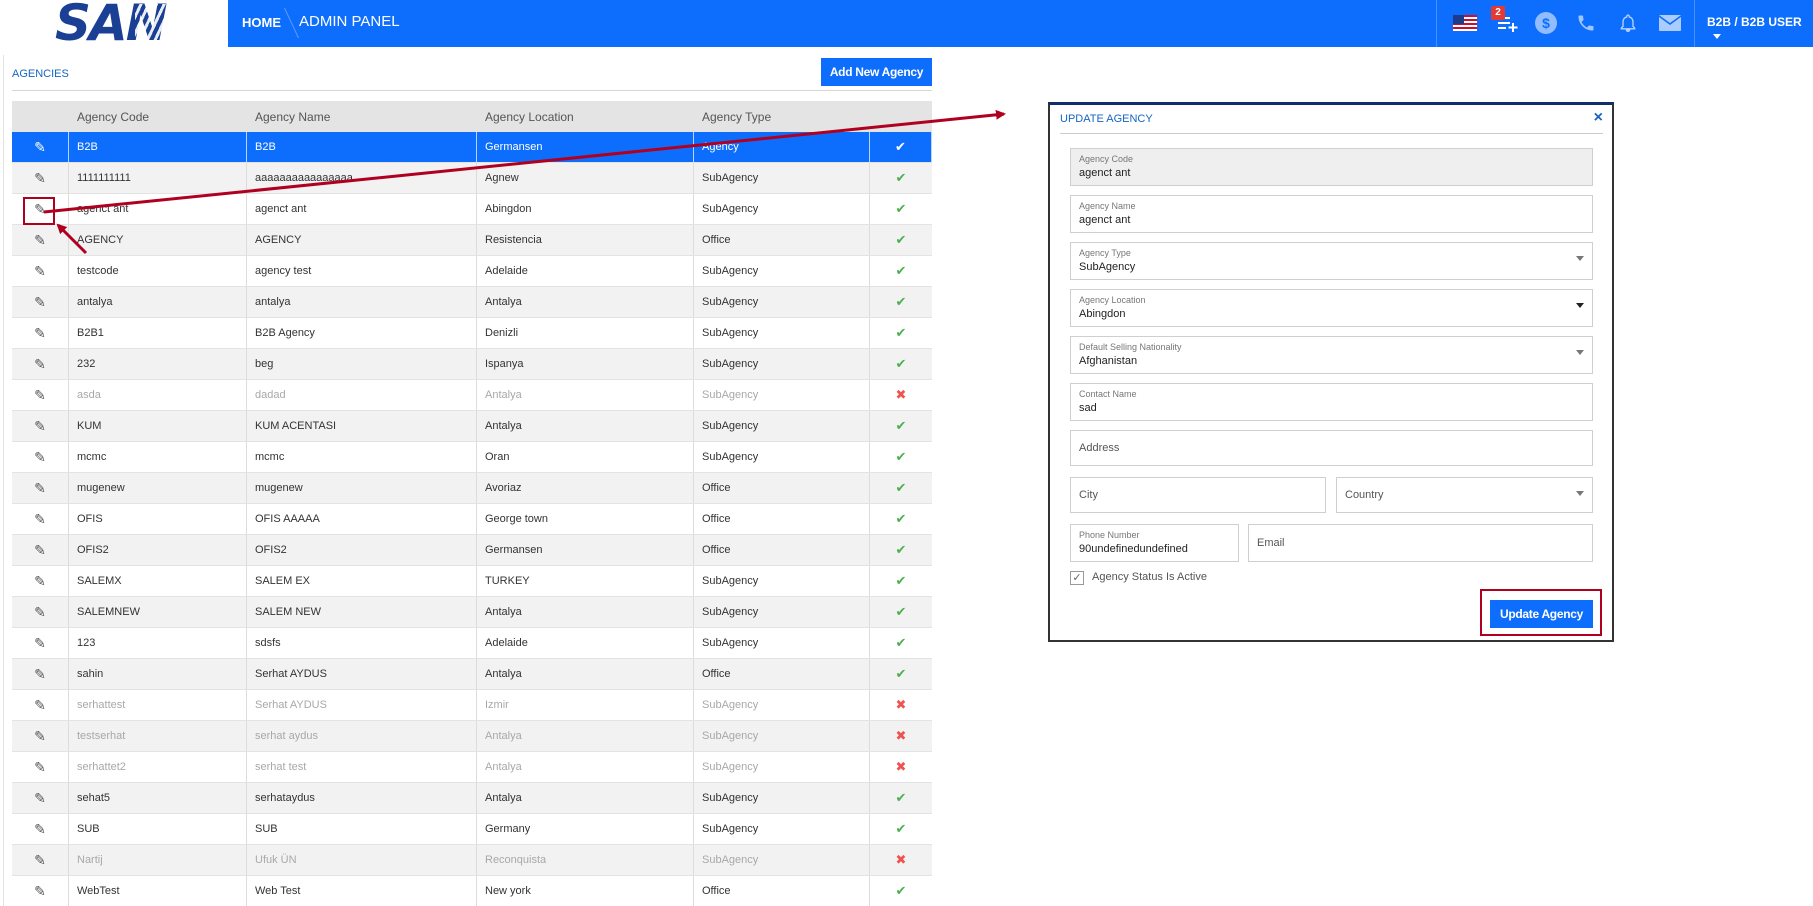 The height and width of the screenshot is (906, 1813). What do you see at coordinates (1760, 29) in the screenshot?
I see `user-menu: B2B / B2B USER` at bounding box center [1760, 29].